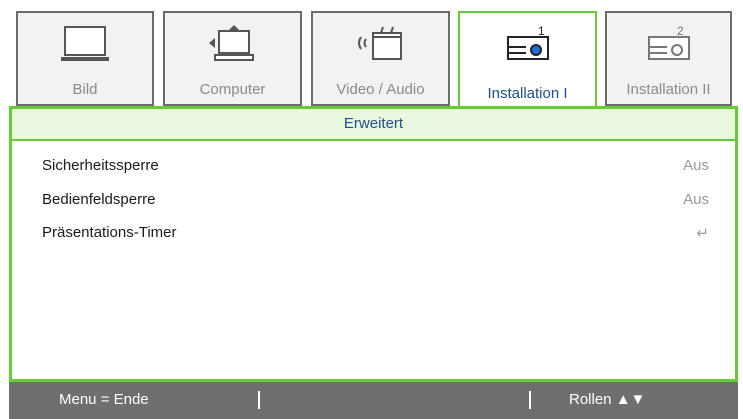 The width and height of the screenshot is (743, 419). I want to click on computer-icon, so click(231, 43).